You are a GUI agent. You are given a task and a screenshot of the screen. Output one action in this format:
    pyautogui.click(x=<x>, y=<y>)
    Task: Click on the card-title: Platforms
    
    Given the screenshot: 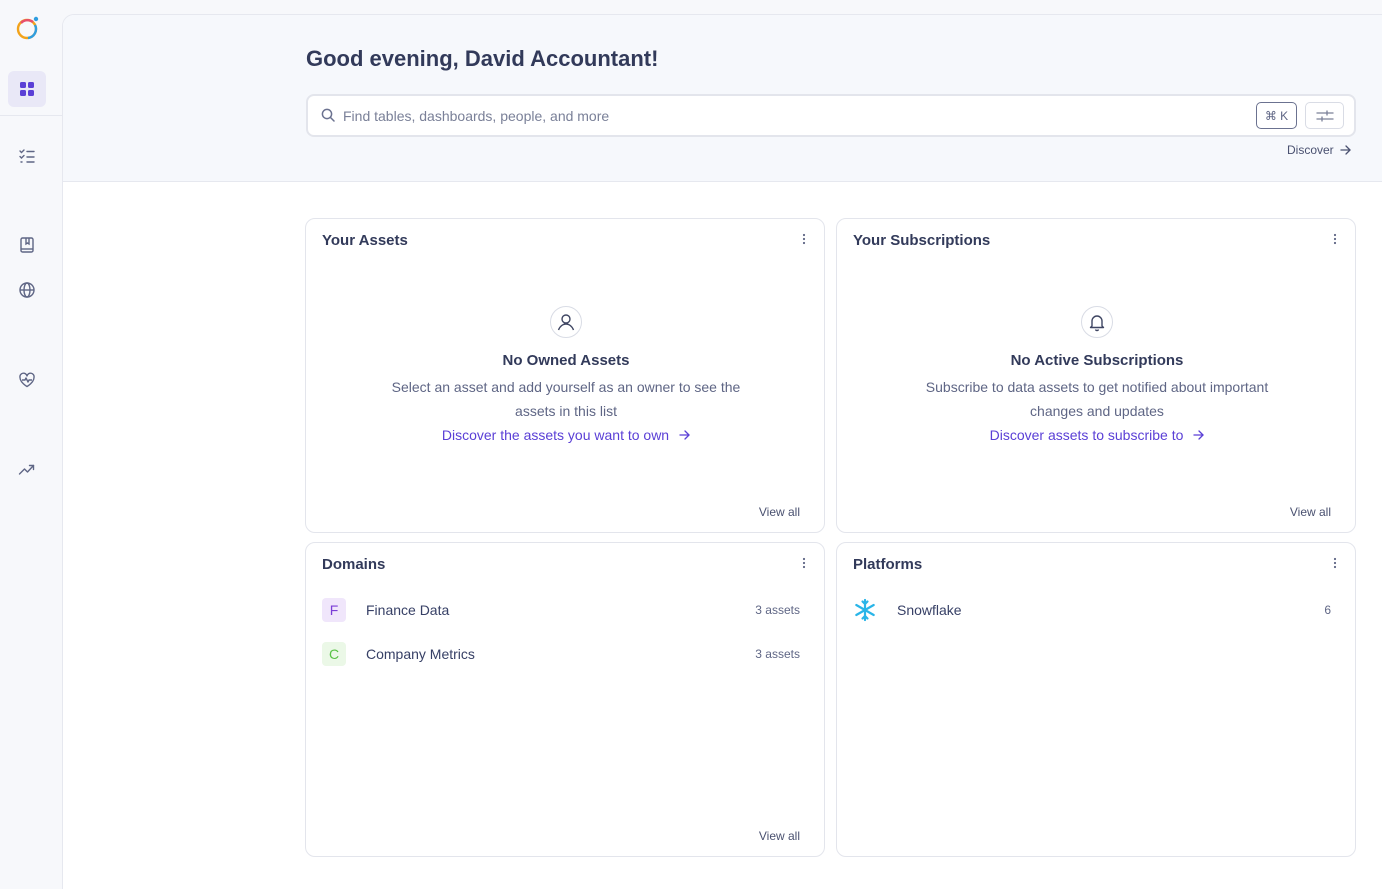 What is the action you would take?
    pyautogui.click(x=888, y=564)
    